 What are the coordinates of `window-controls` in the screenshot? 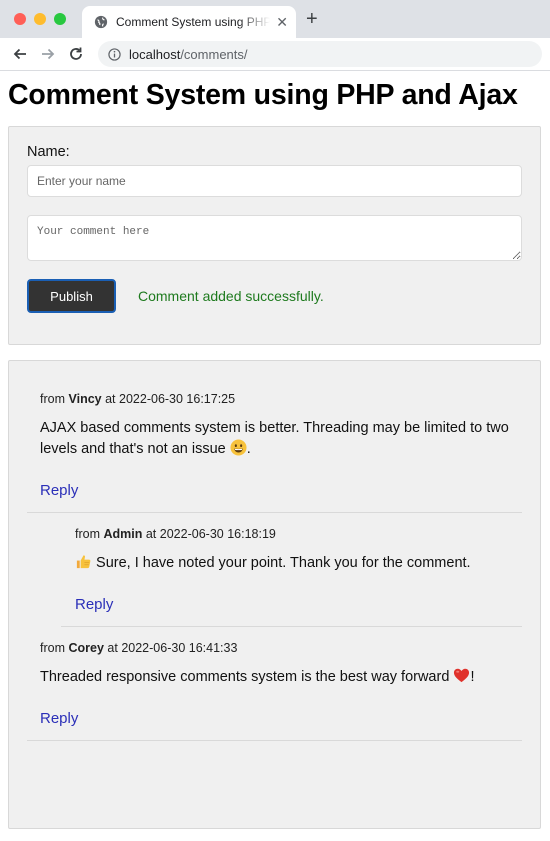 It's located at (40, 19).